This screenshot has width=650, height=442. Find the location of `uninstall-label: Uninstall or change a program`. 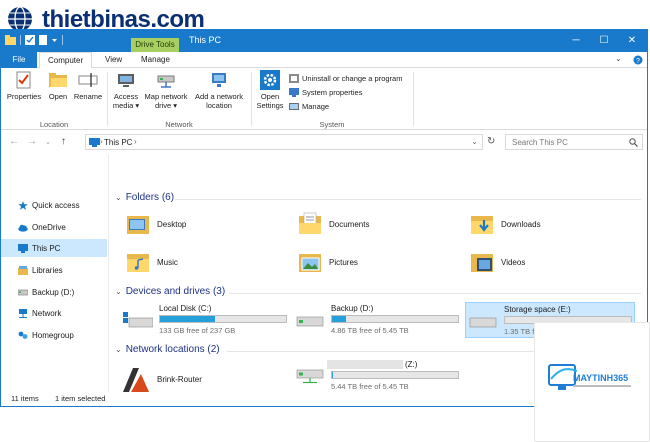

uninstall-label: Uninstall or change a program is located at coordinates (352, 78).